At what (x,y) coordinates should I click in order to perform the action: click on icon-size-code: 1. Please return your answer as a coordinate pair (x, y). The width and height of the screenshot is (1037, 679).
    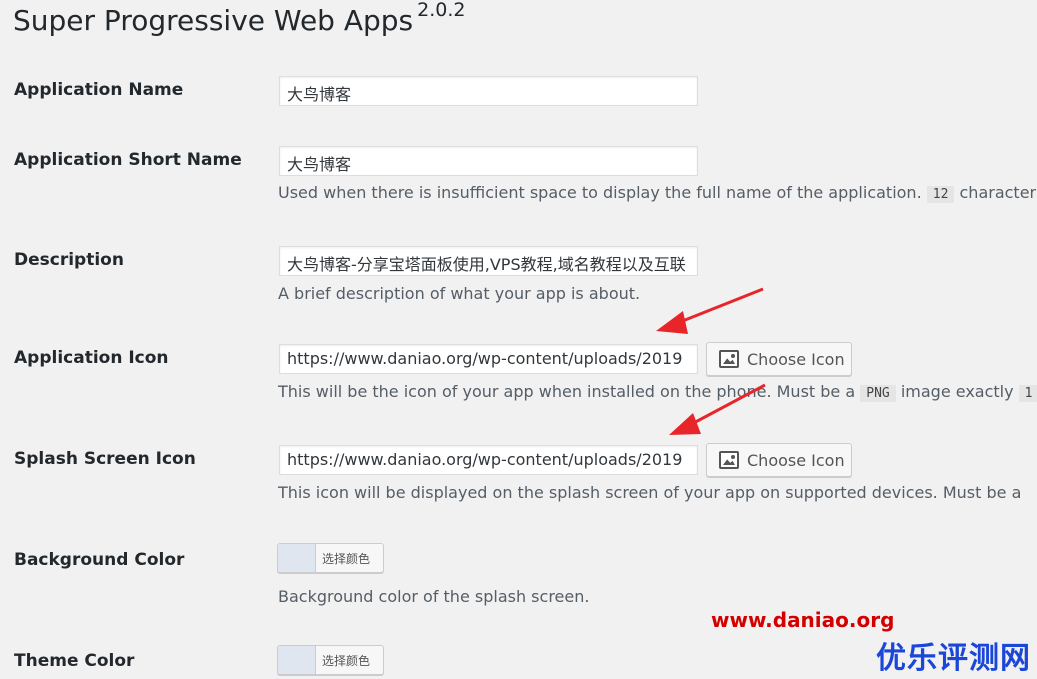
    Looking at the image, I should click on (1027, 393).